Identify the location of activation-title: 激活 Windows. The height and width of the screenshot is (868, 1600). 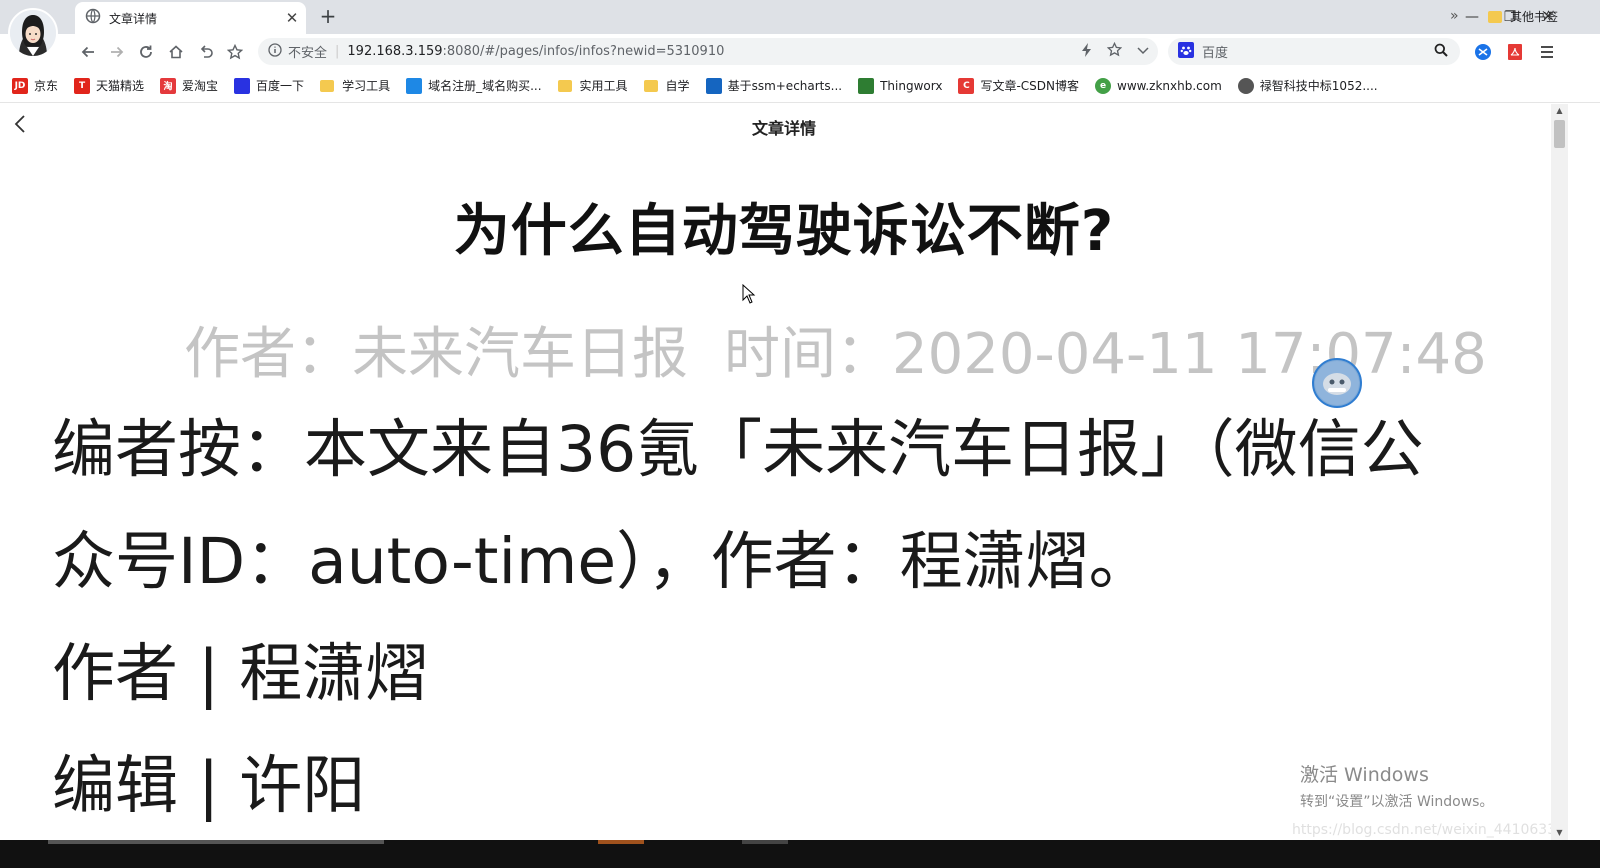
(1364, 775).